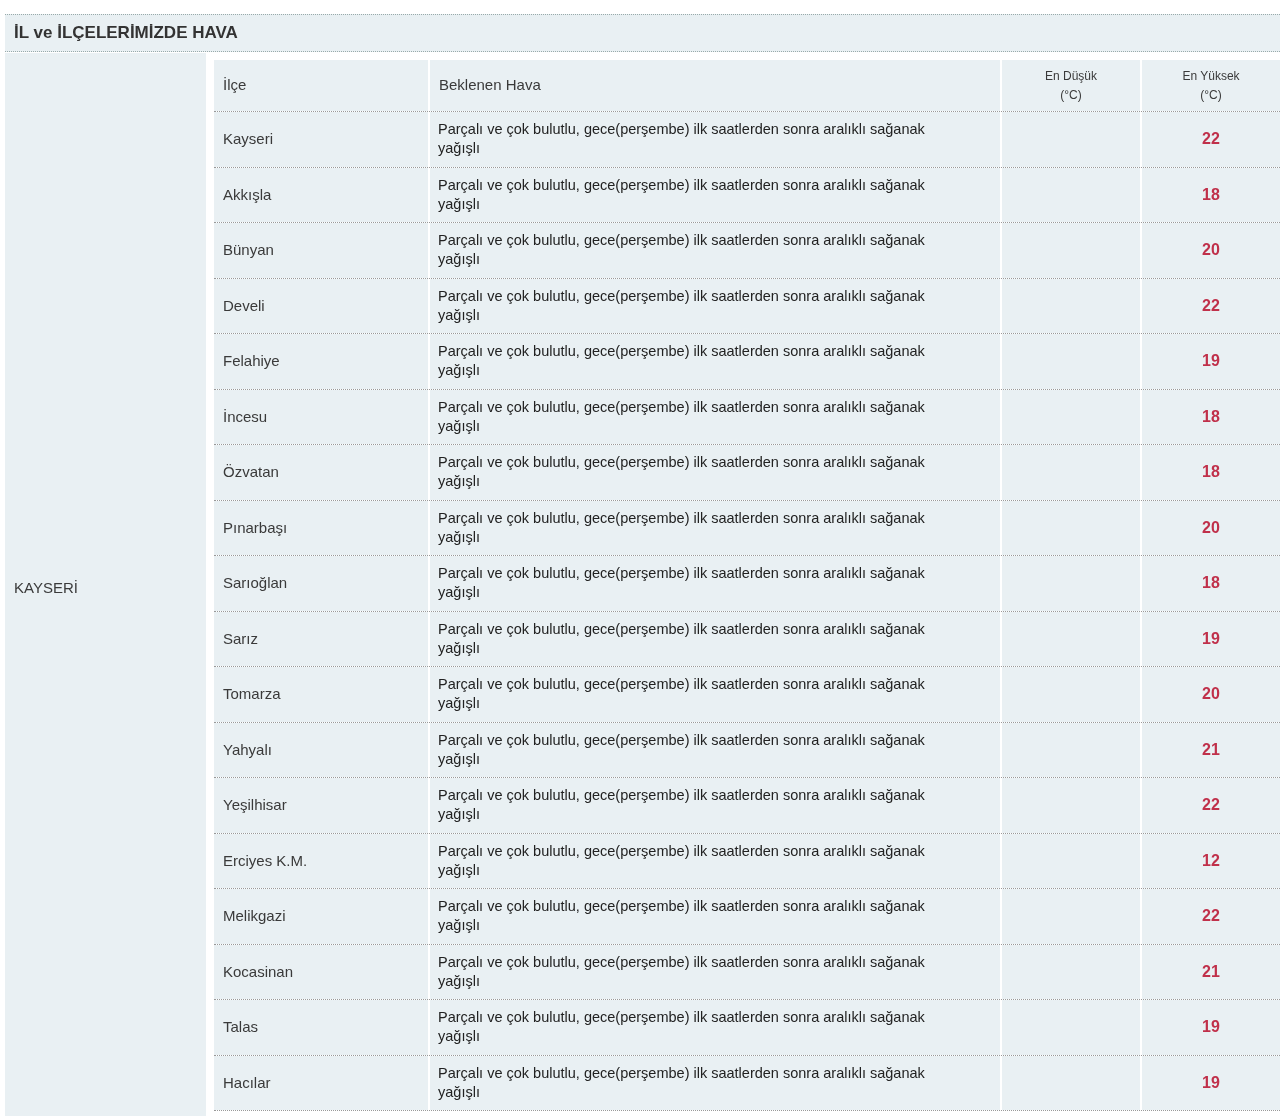 This screenshot has height=1116, width=1280. I want to click on district-name: Felahiye, so click(251, 361).